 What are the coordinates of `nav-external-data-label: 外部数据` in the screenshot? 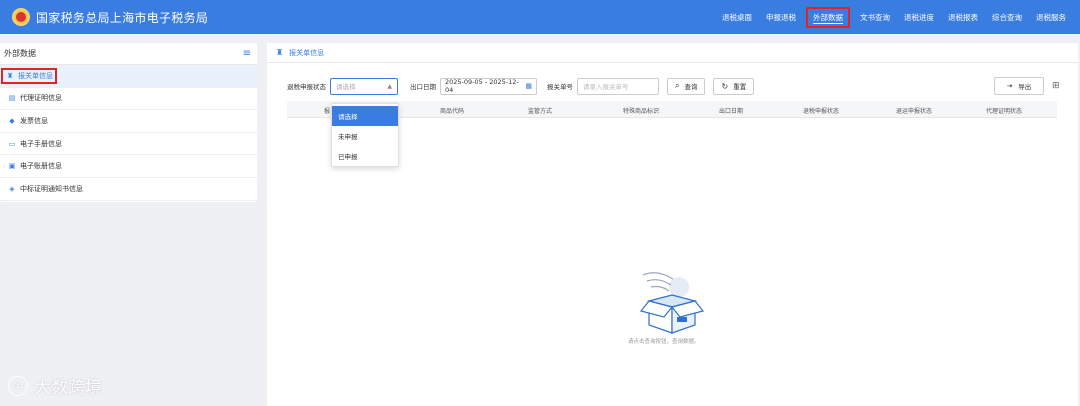 It's located at (828, 18).